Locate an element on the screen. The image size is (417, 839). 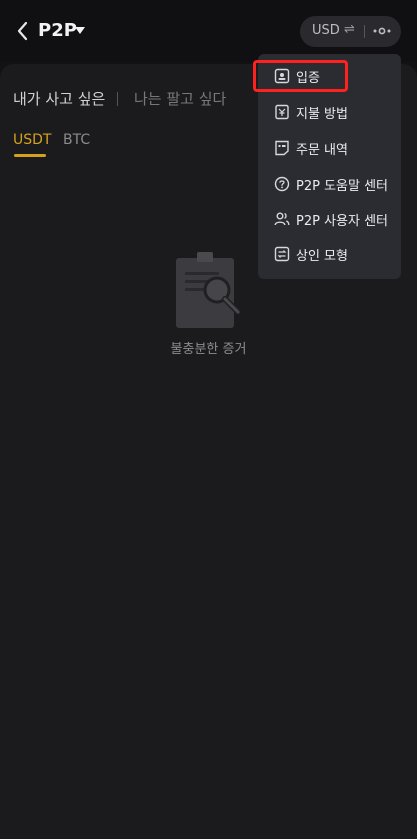
coin-tab-usdt: USDT is located at coordinates (32, 140).